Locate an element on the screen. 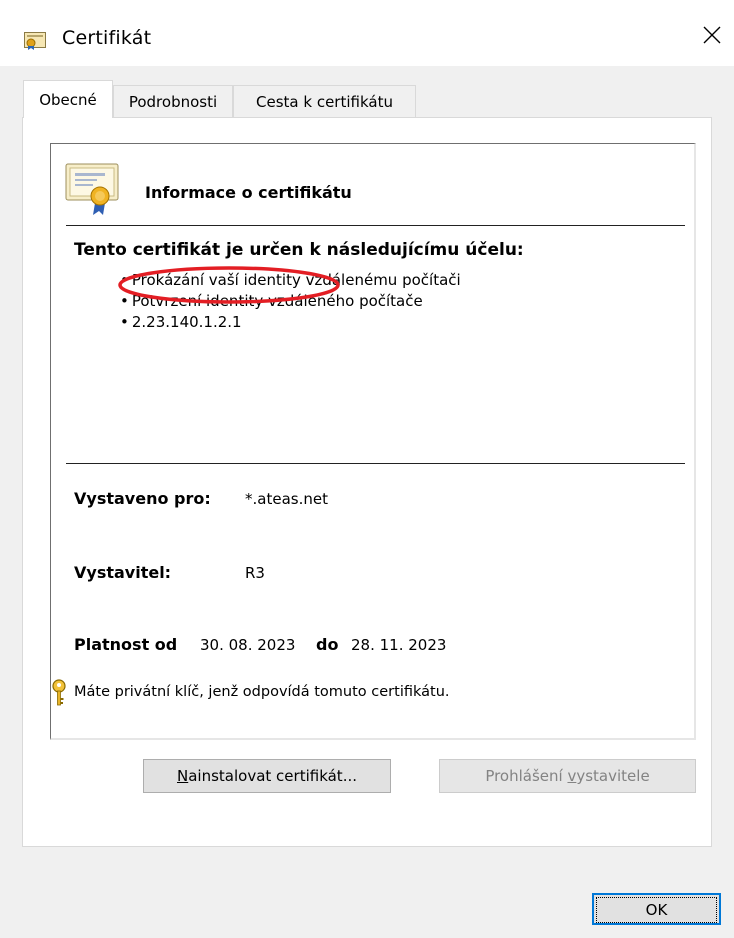  issuer-statement-prefix: Prohlášení is located at coordinates (526, 776).